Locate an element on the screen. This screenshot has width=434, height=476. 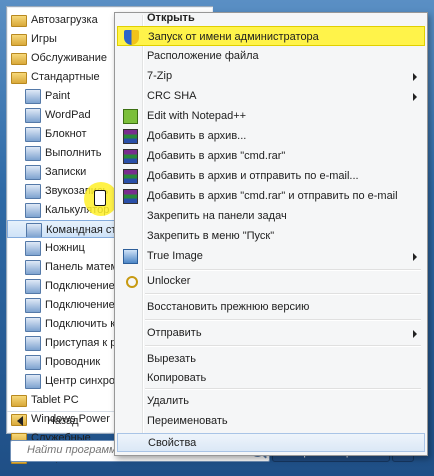
menu-item-properties-label: Свойства is located at coordinates (172, 443).